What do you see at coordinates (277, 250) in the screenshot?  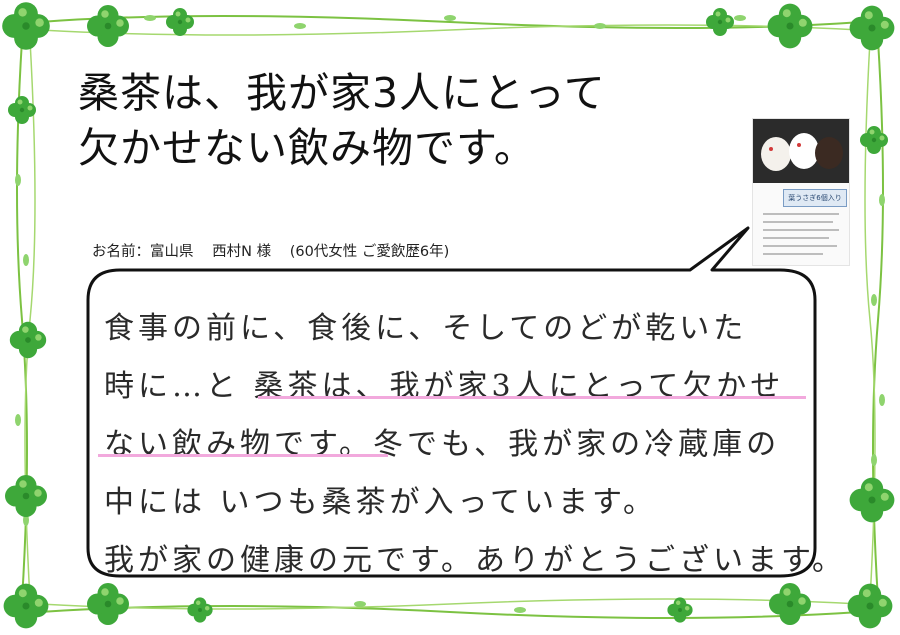 I see `author-info: お名前：富山県 西村N 様 (60代女性 ご愛飲歴6年)` at bounding box center [277, 250].